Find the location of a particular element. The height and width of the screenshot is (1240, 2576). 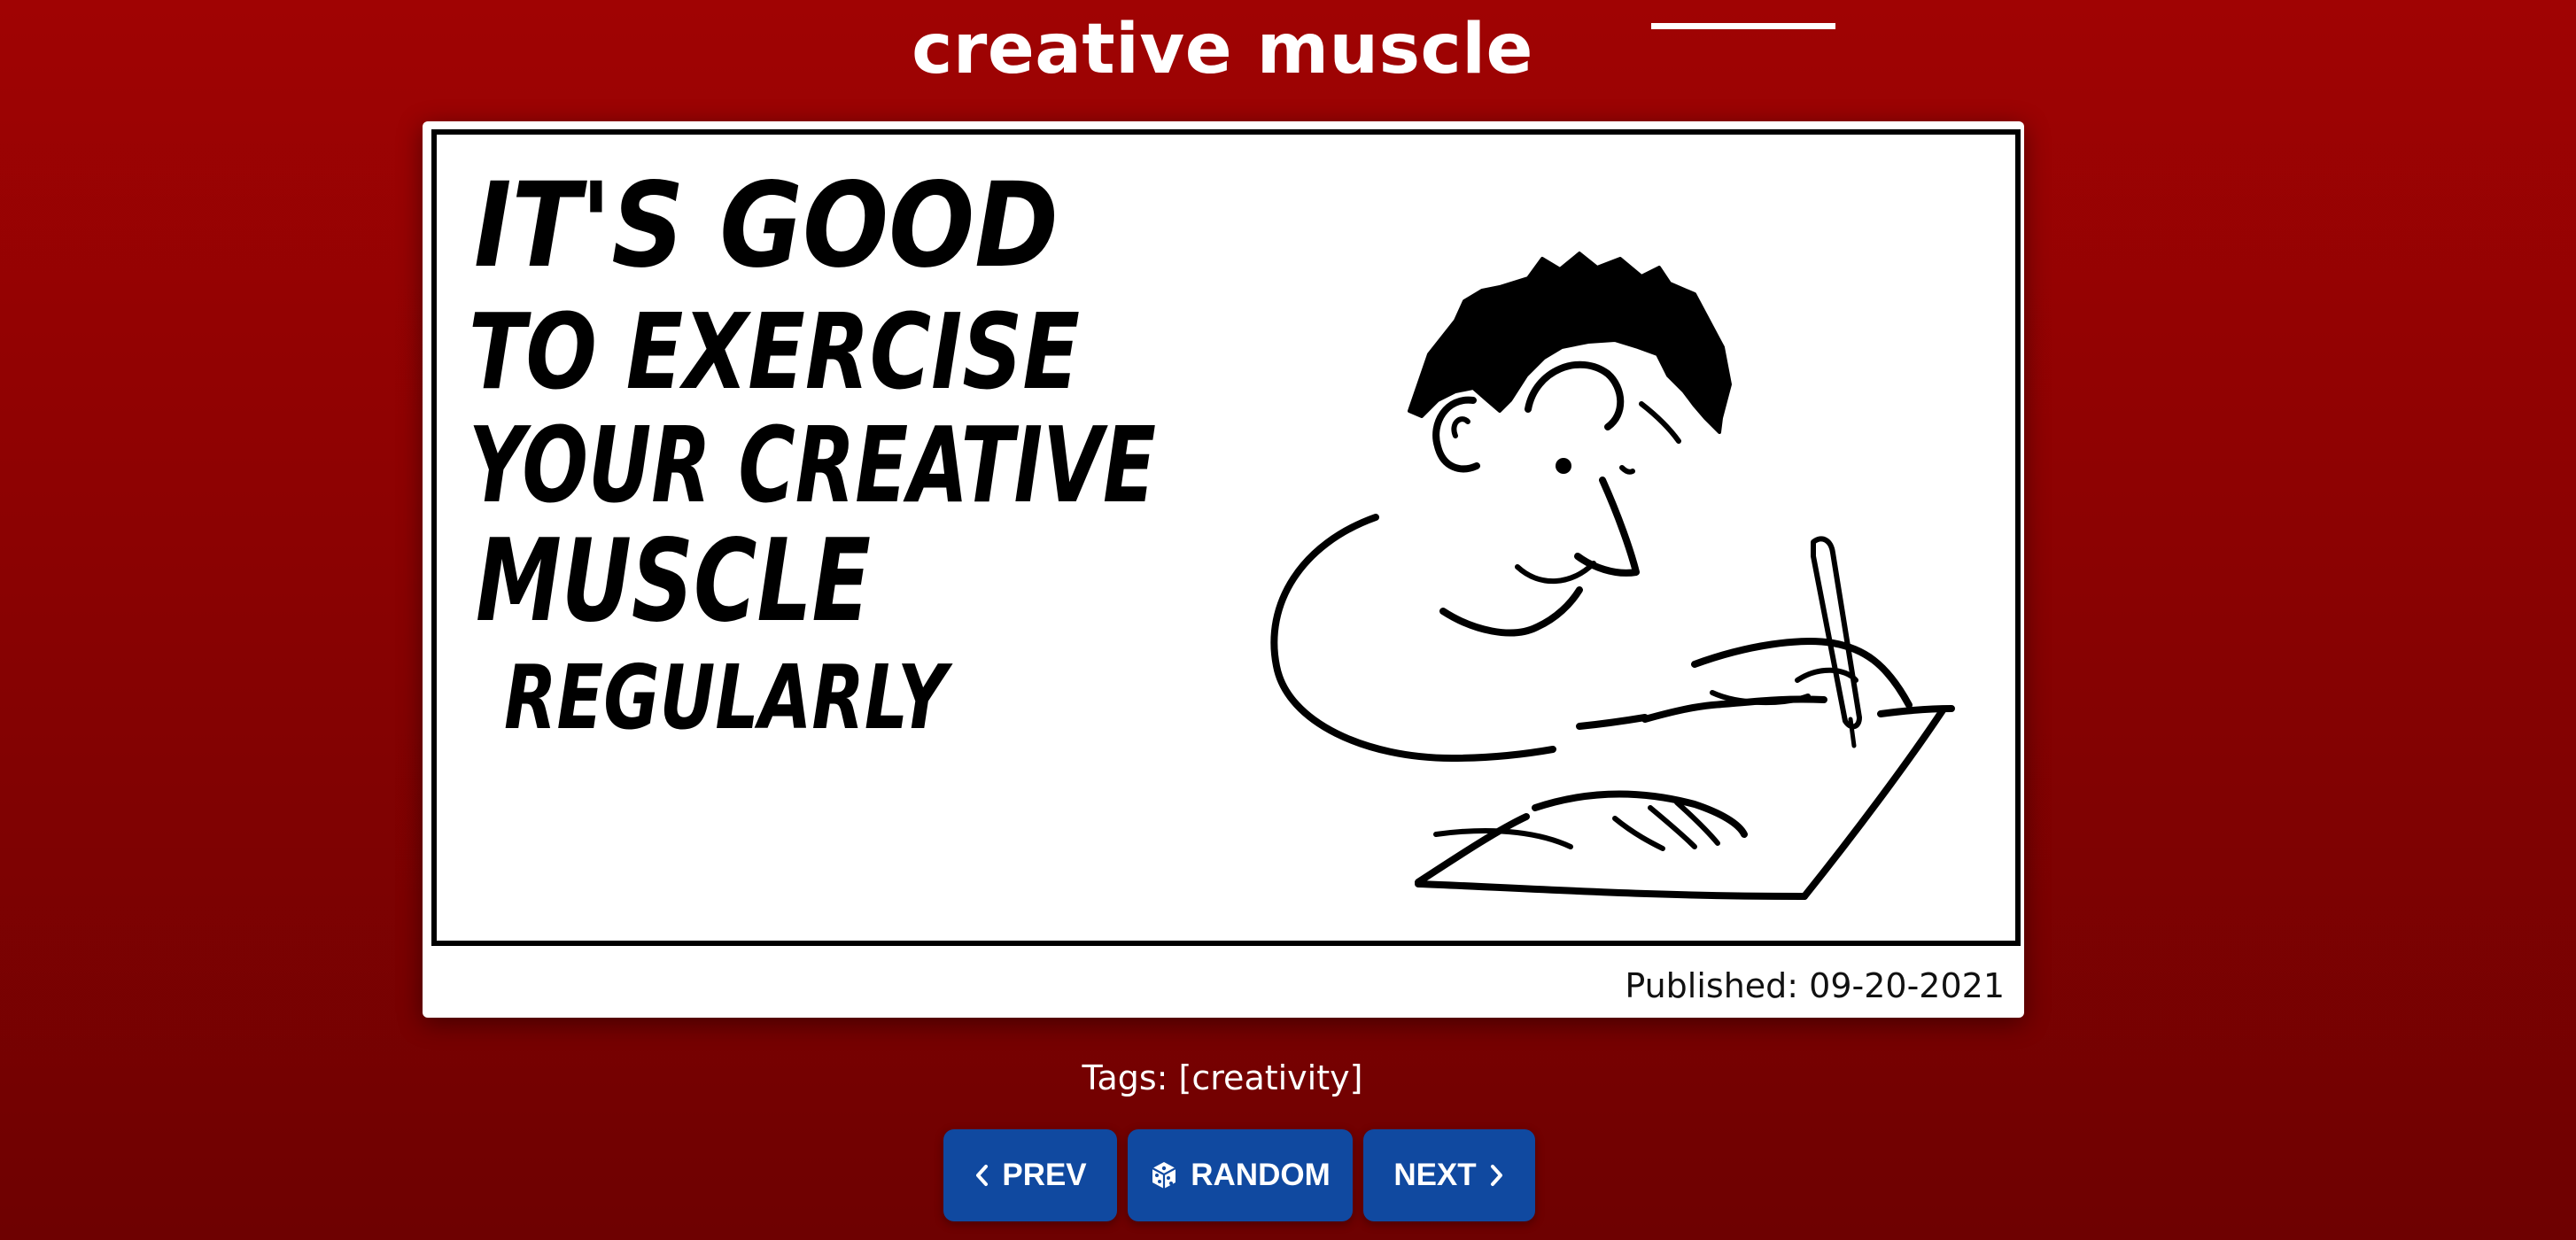

next-label: NEXT is located at coordinates (1435, 1175).